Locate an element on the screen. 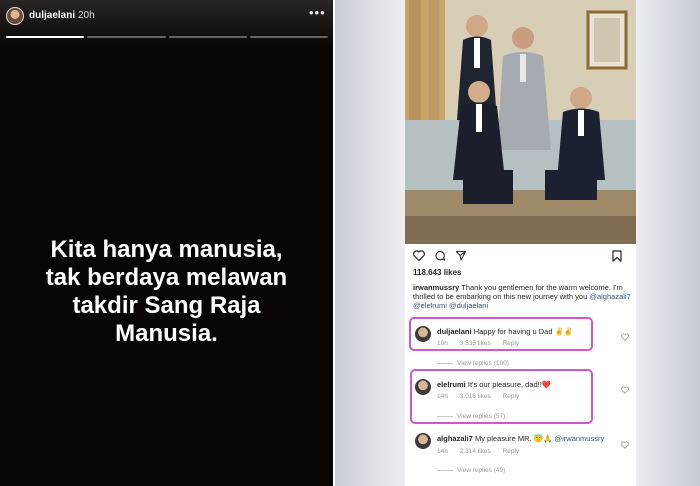  comment-meta: 14h 3.016 likes Reply is located at coordinates (483, 396).